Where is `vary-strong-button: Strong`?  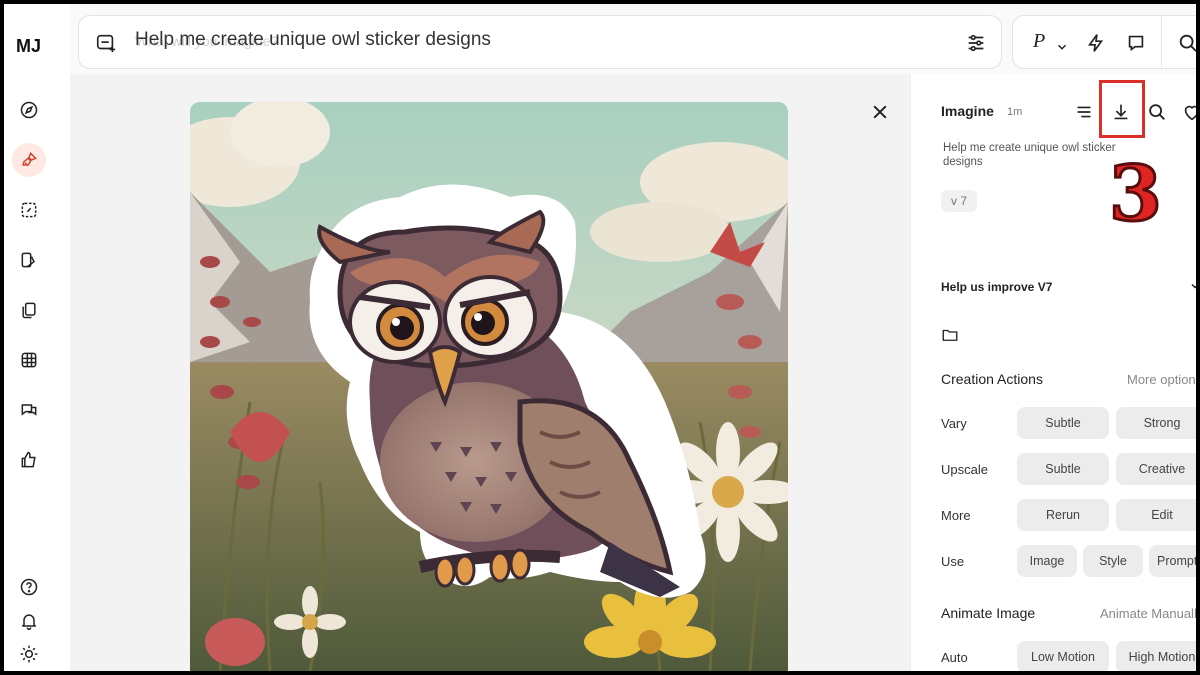 vary-strong-button: Strong is located at coordinates (1156, 423).